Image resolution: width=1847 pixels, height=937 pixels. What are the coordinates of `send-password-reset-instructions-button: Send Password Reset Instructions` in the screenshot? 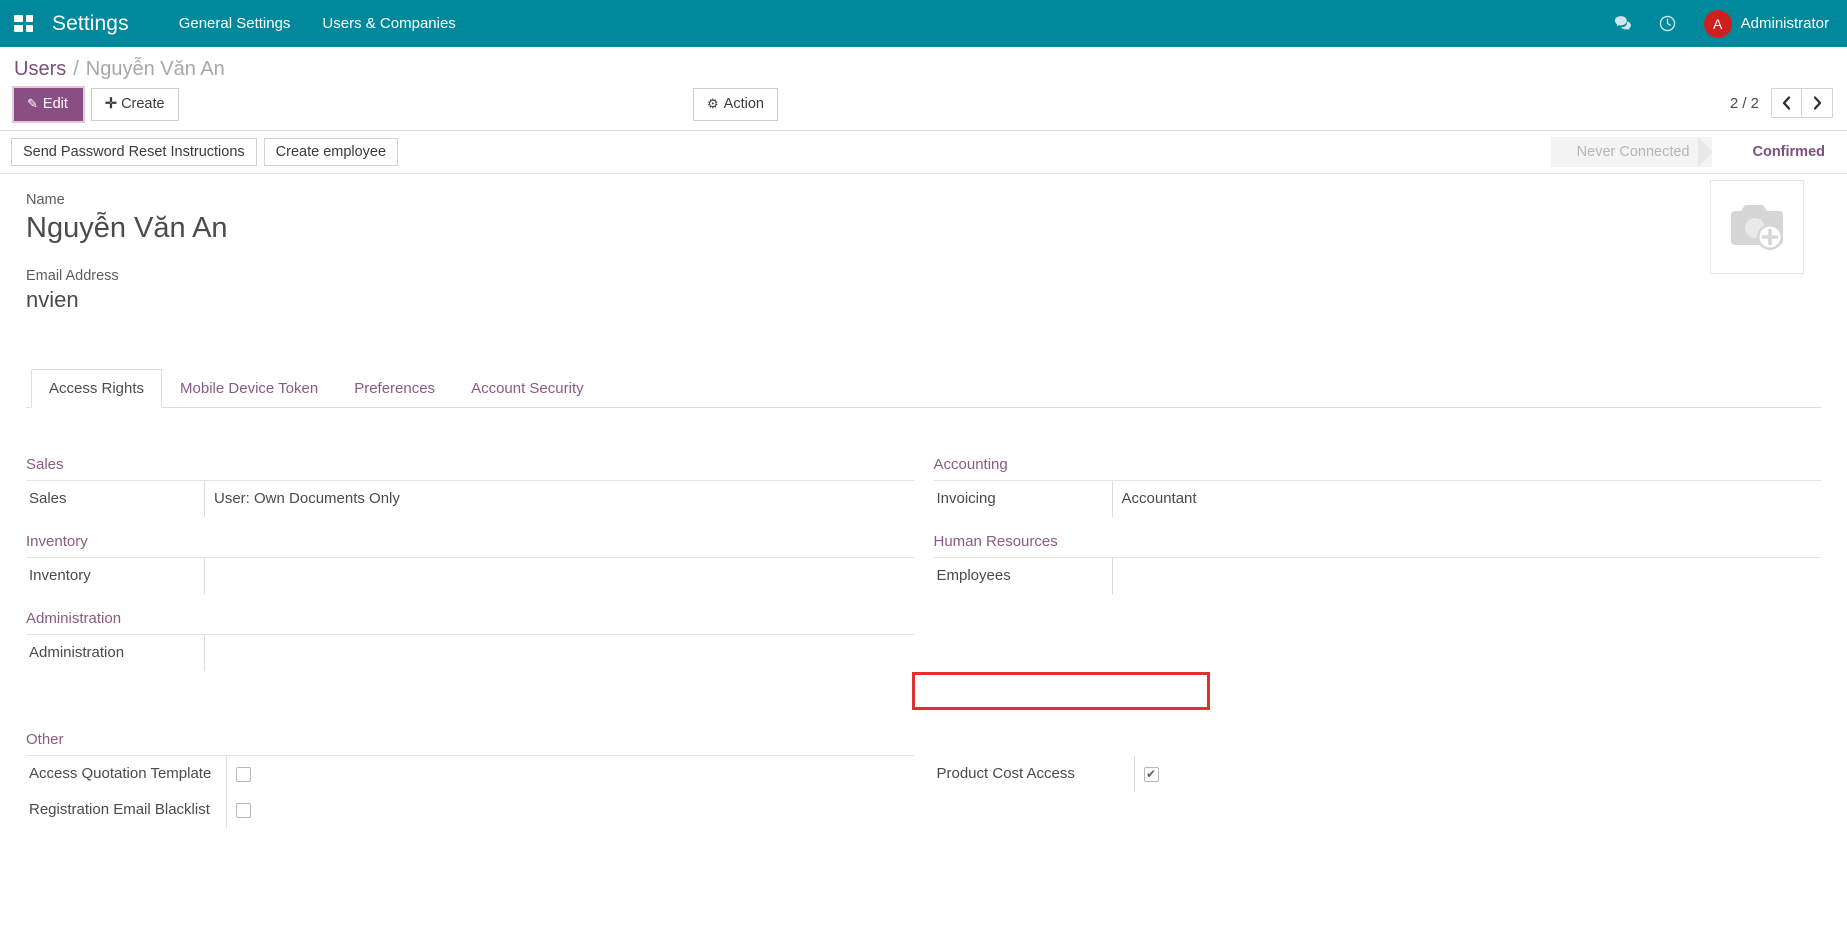 It's located at (134, 151).